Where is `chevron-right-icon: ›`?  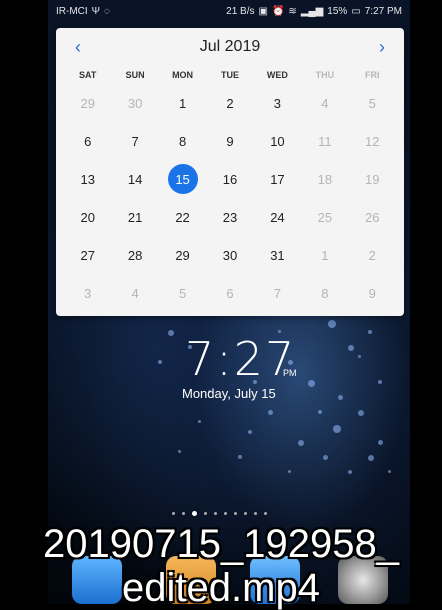
chevron-right-icon: › is located at coordinates (382, 46).